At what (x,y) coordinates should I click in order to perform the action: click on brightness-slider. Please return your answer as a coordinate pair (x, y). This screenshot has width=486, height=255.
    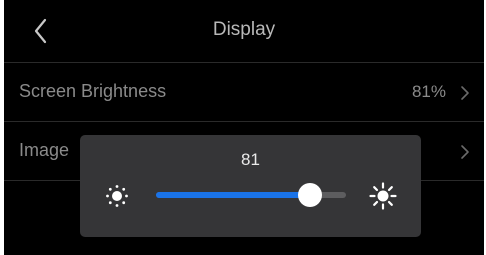
    Looking at the image, I should click on (251, 195).